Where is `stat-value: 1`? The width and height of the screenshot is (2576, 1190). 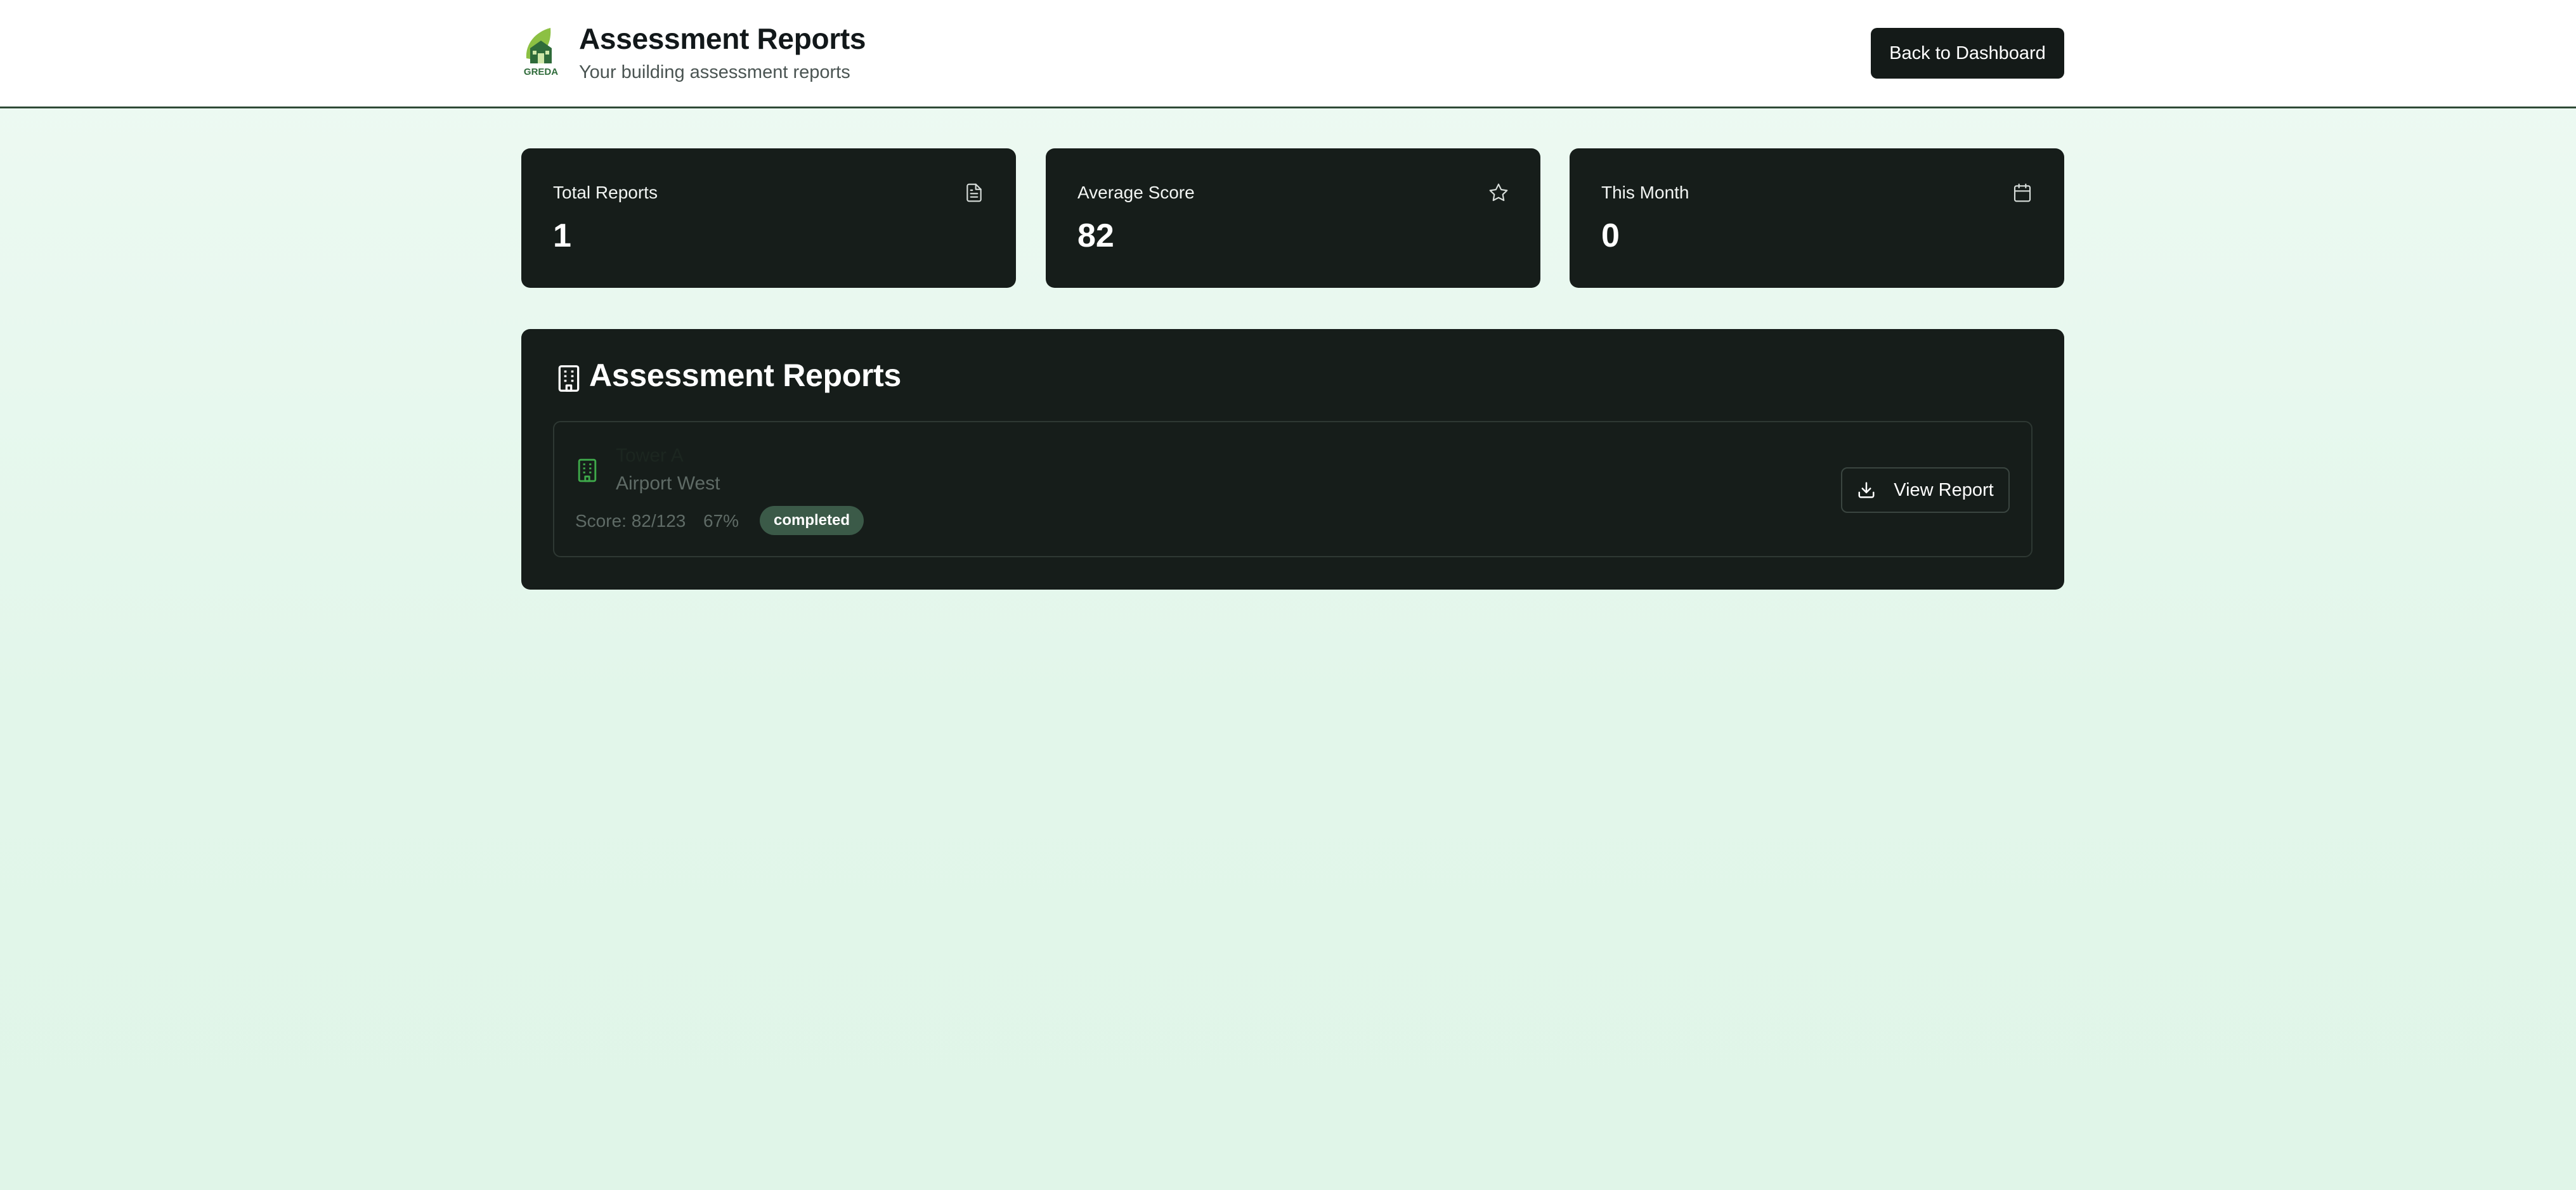 stat-value: 1 is located at coordinates (562, 235).